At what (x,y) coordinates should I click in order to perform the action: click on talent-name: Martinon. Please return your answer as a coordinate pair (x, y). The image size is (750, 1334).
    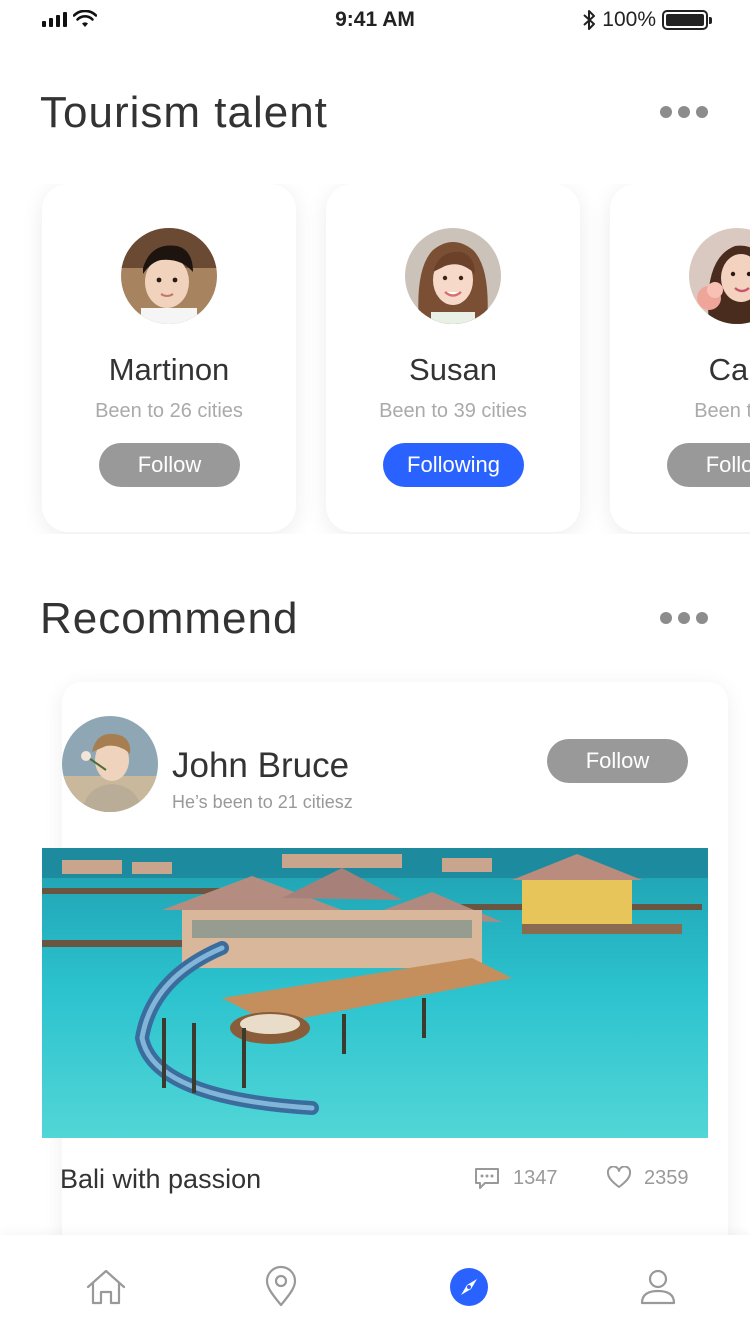
    Looking at the image, I should click on (169, 369).